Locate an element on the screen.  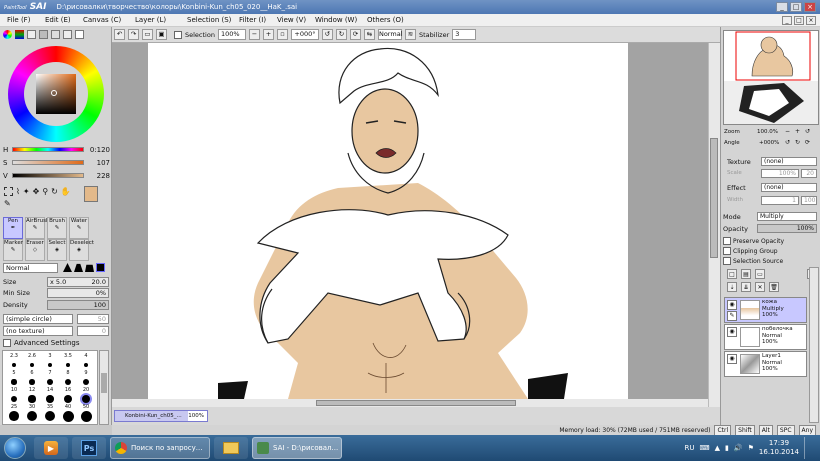
menu-view: View (V) is located at coordinates (289, 20).